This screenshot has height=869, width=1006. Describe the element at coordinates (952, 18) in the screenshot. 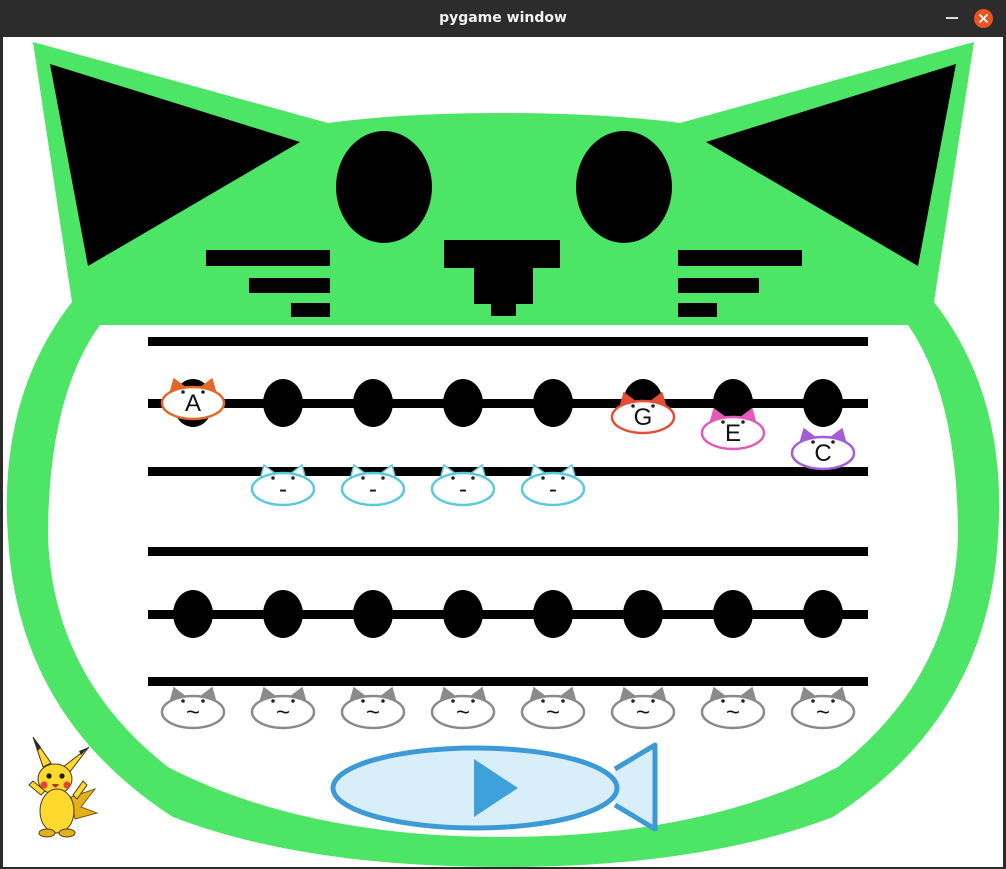

I see `minimize-icon` at that location.